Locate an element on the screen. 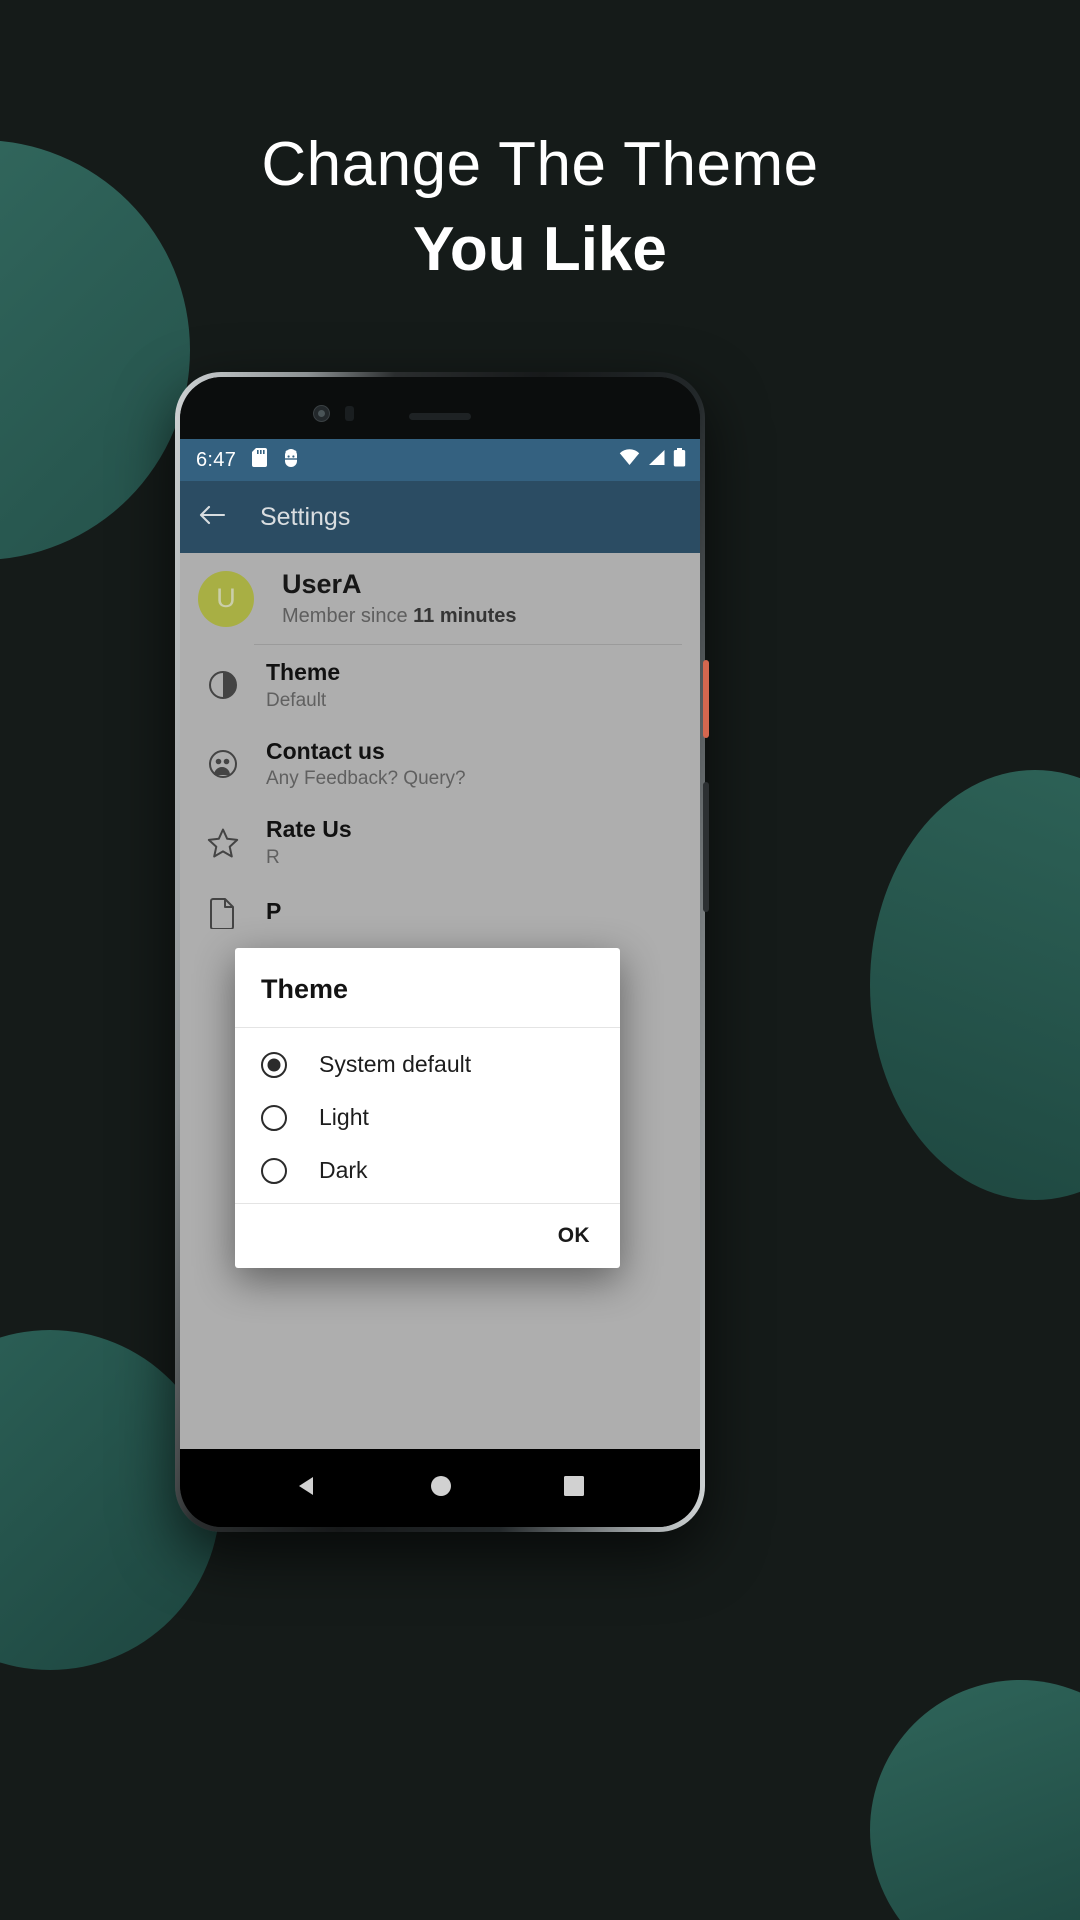  headline-line-1: Change The Theme is located at coordinates (540, 164).